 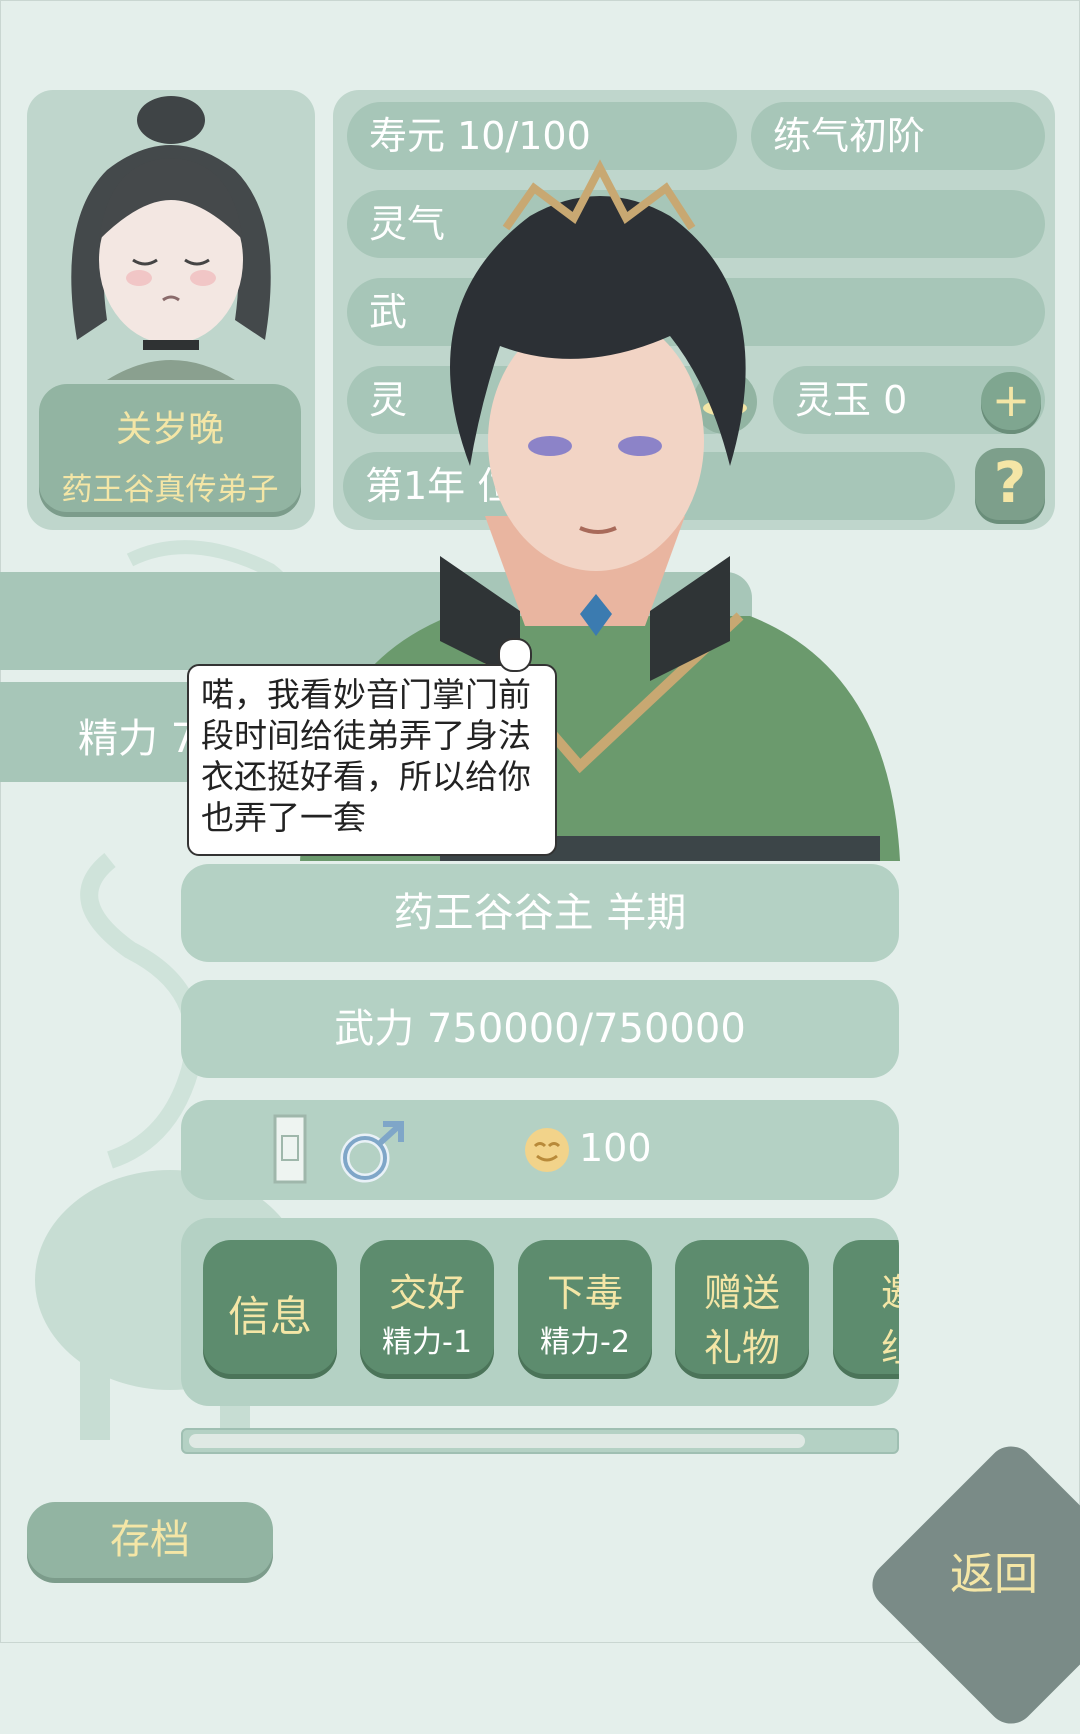 I want to click on save-button-label: 存档, so click(x=150, y=1540).